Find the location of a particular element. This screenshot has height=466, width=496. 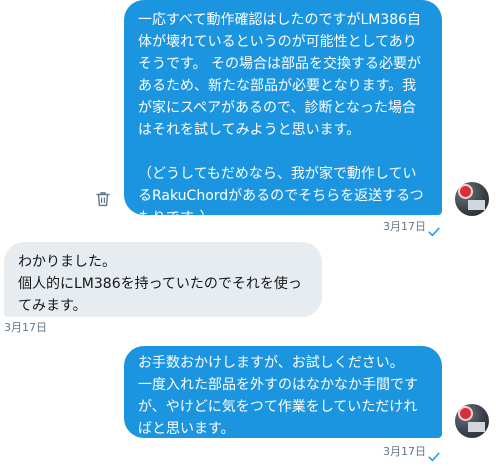

trash-icon is located at coordinates (103, 199).